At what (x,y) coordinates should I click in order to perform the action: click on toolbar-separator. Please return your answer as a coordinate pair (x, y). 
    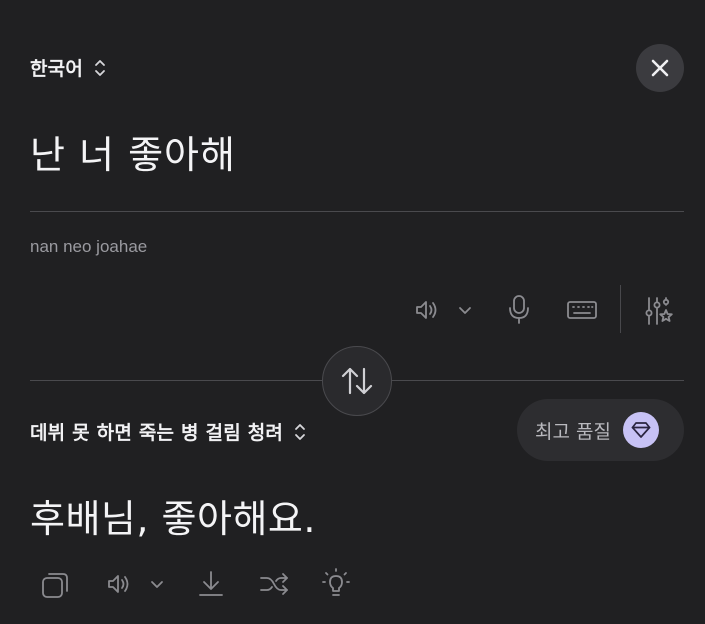
    Looking at the image, I should click on (620, 309).